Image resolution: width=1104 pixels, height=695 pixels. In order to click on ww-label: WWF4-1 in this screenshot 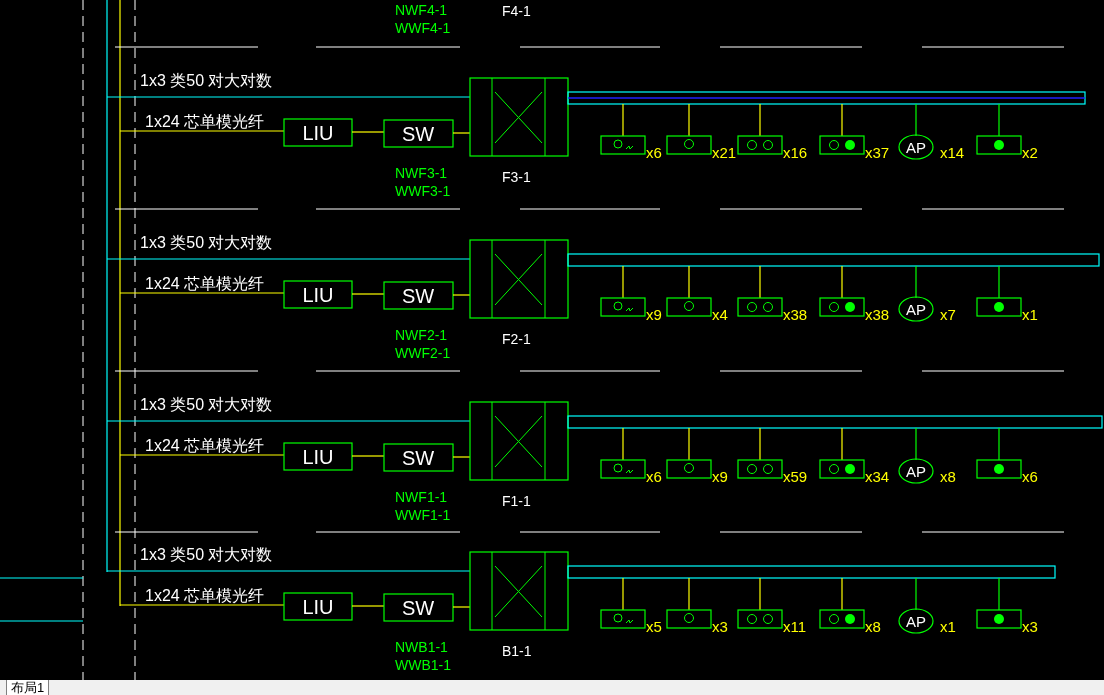, I will do `click(423, 28)`.